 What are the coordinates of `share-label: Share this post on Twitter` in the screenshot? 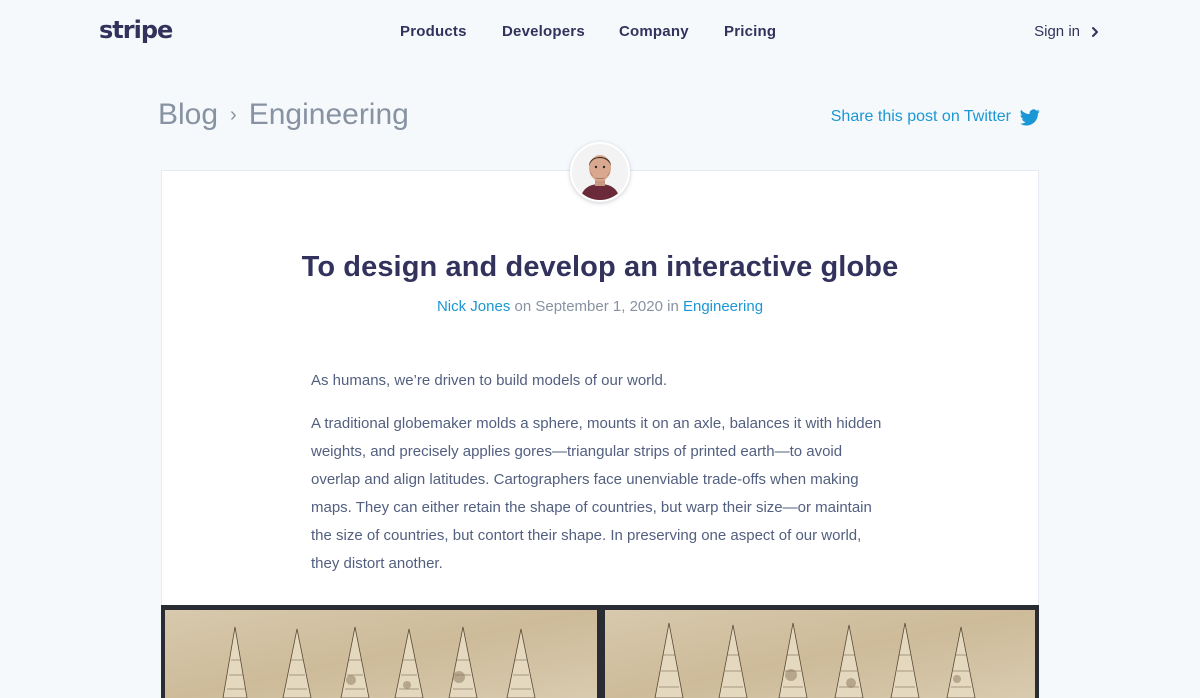 It's located at (920, 116).